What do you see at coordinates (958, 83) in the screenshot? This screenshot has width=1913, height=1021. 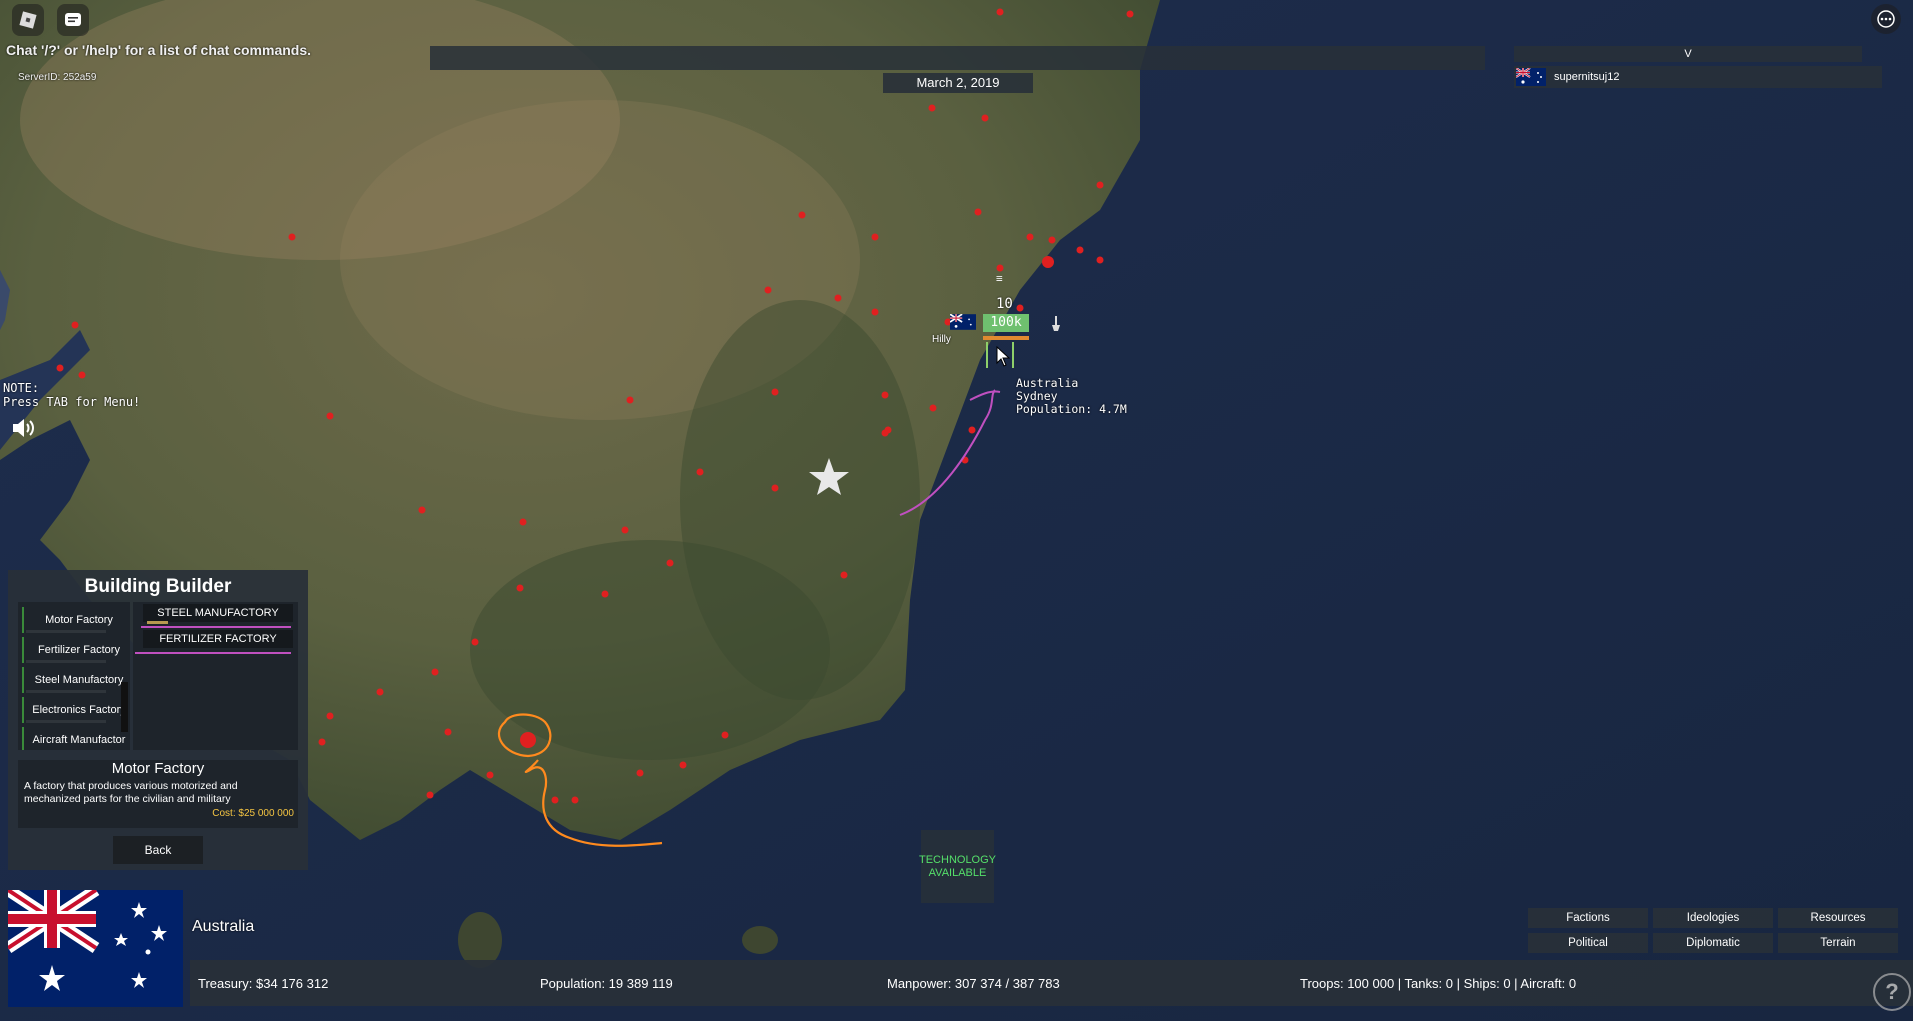 I see `game-date: March 2, 2019` at bounding box center [958, 83].